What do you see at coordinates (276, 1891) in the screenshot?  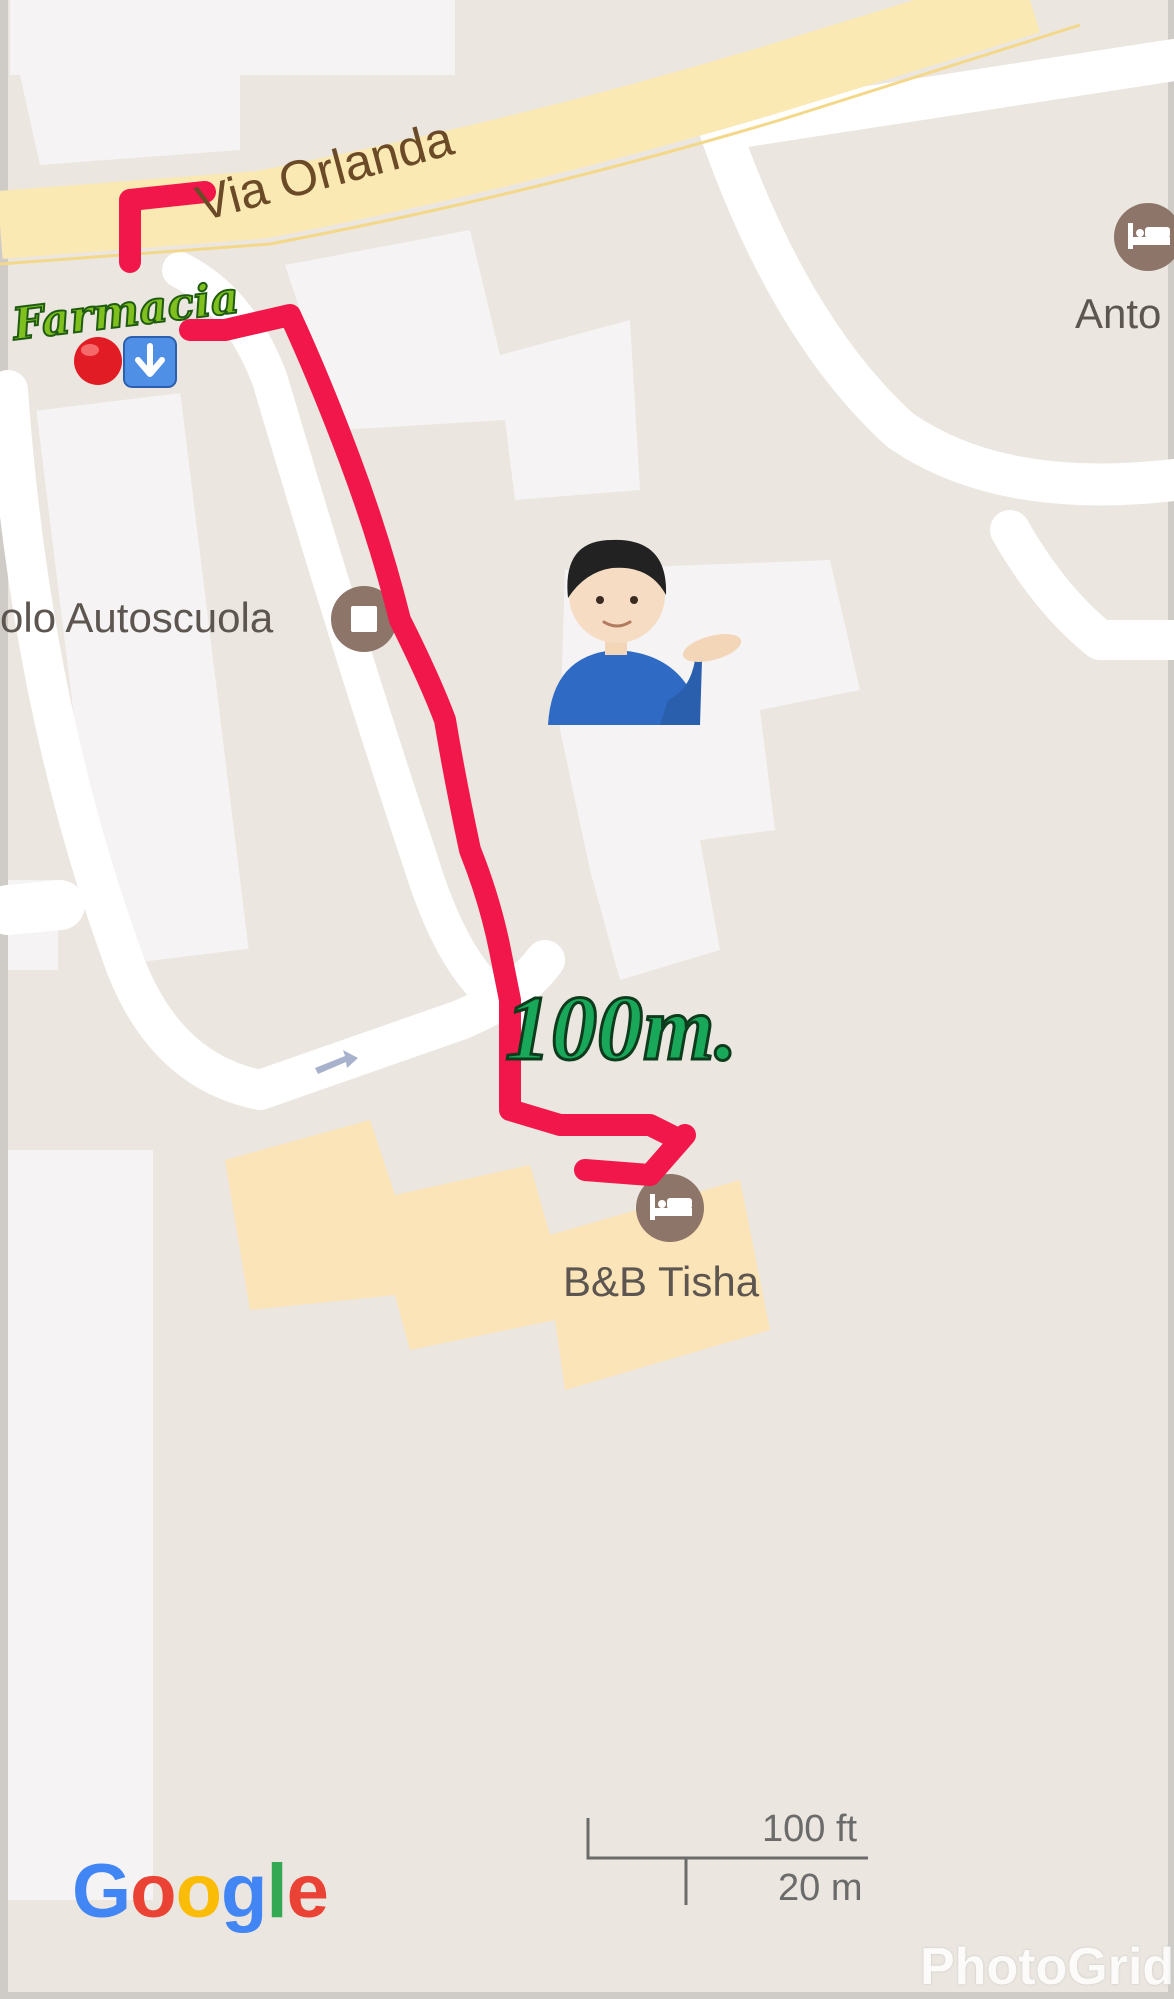 I see `google-logo-letter: l` at bounding box center [276, 1891].